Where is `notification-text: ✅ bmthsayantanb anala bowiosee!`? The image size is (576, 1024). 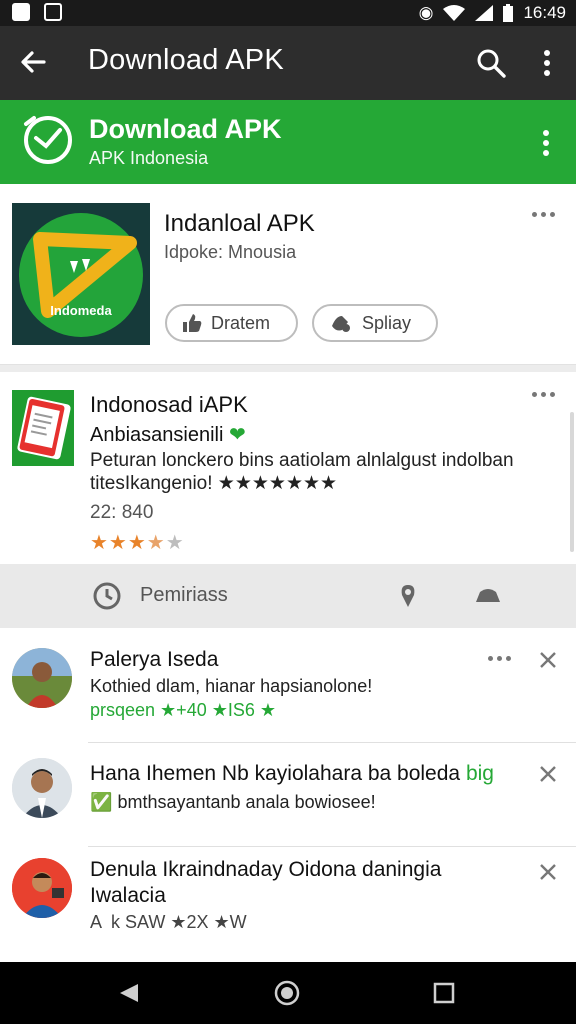
notification-text: ✅ bmthsayantanb anala bowiosee! is located at coordinates (233, 802).